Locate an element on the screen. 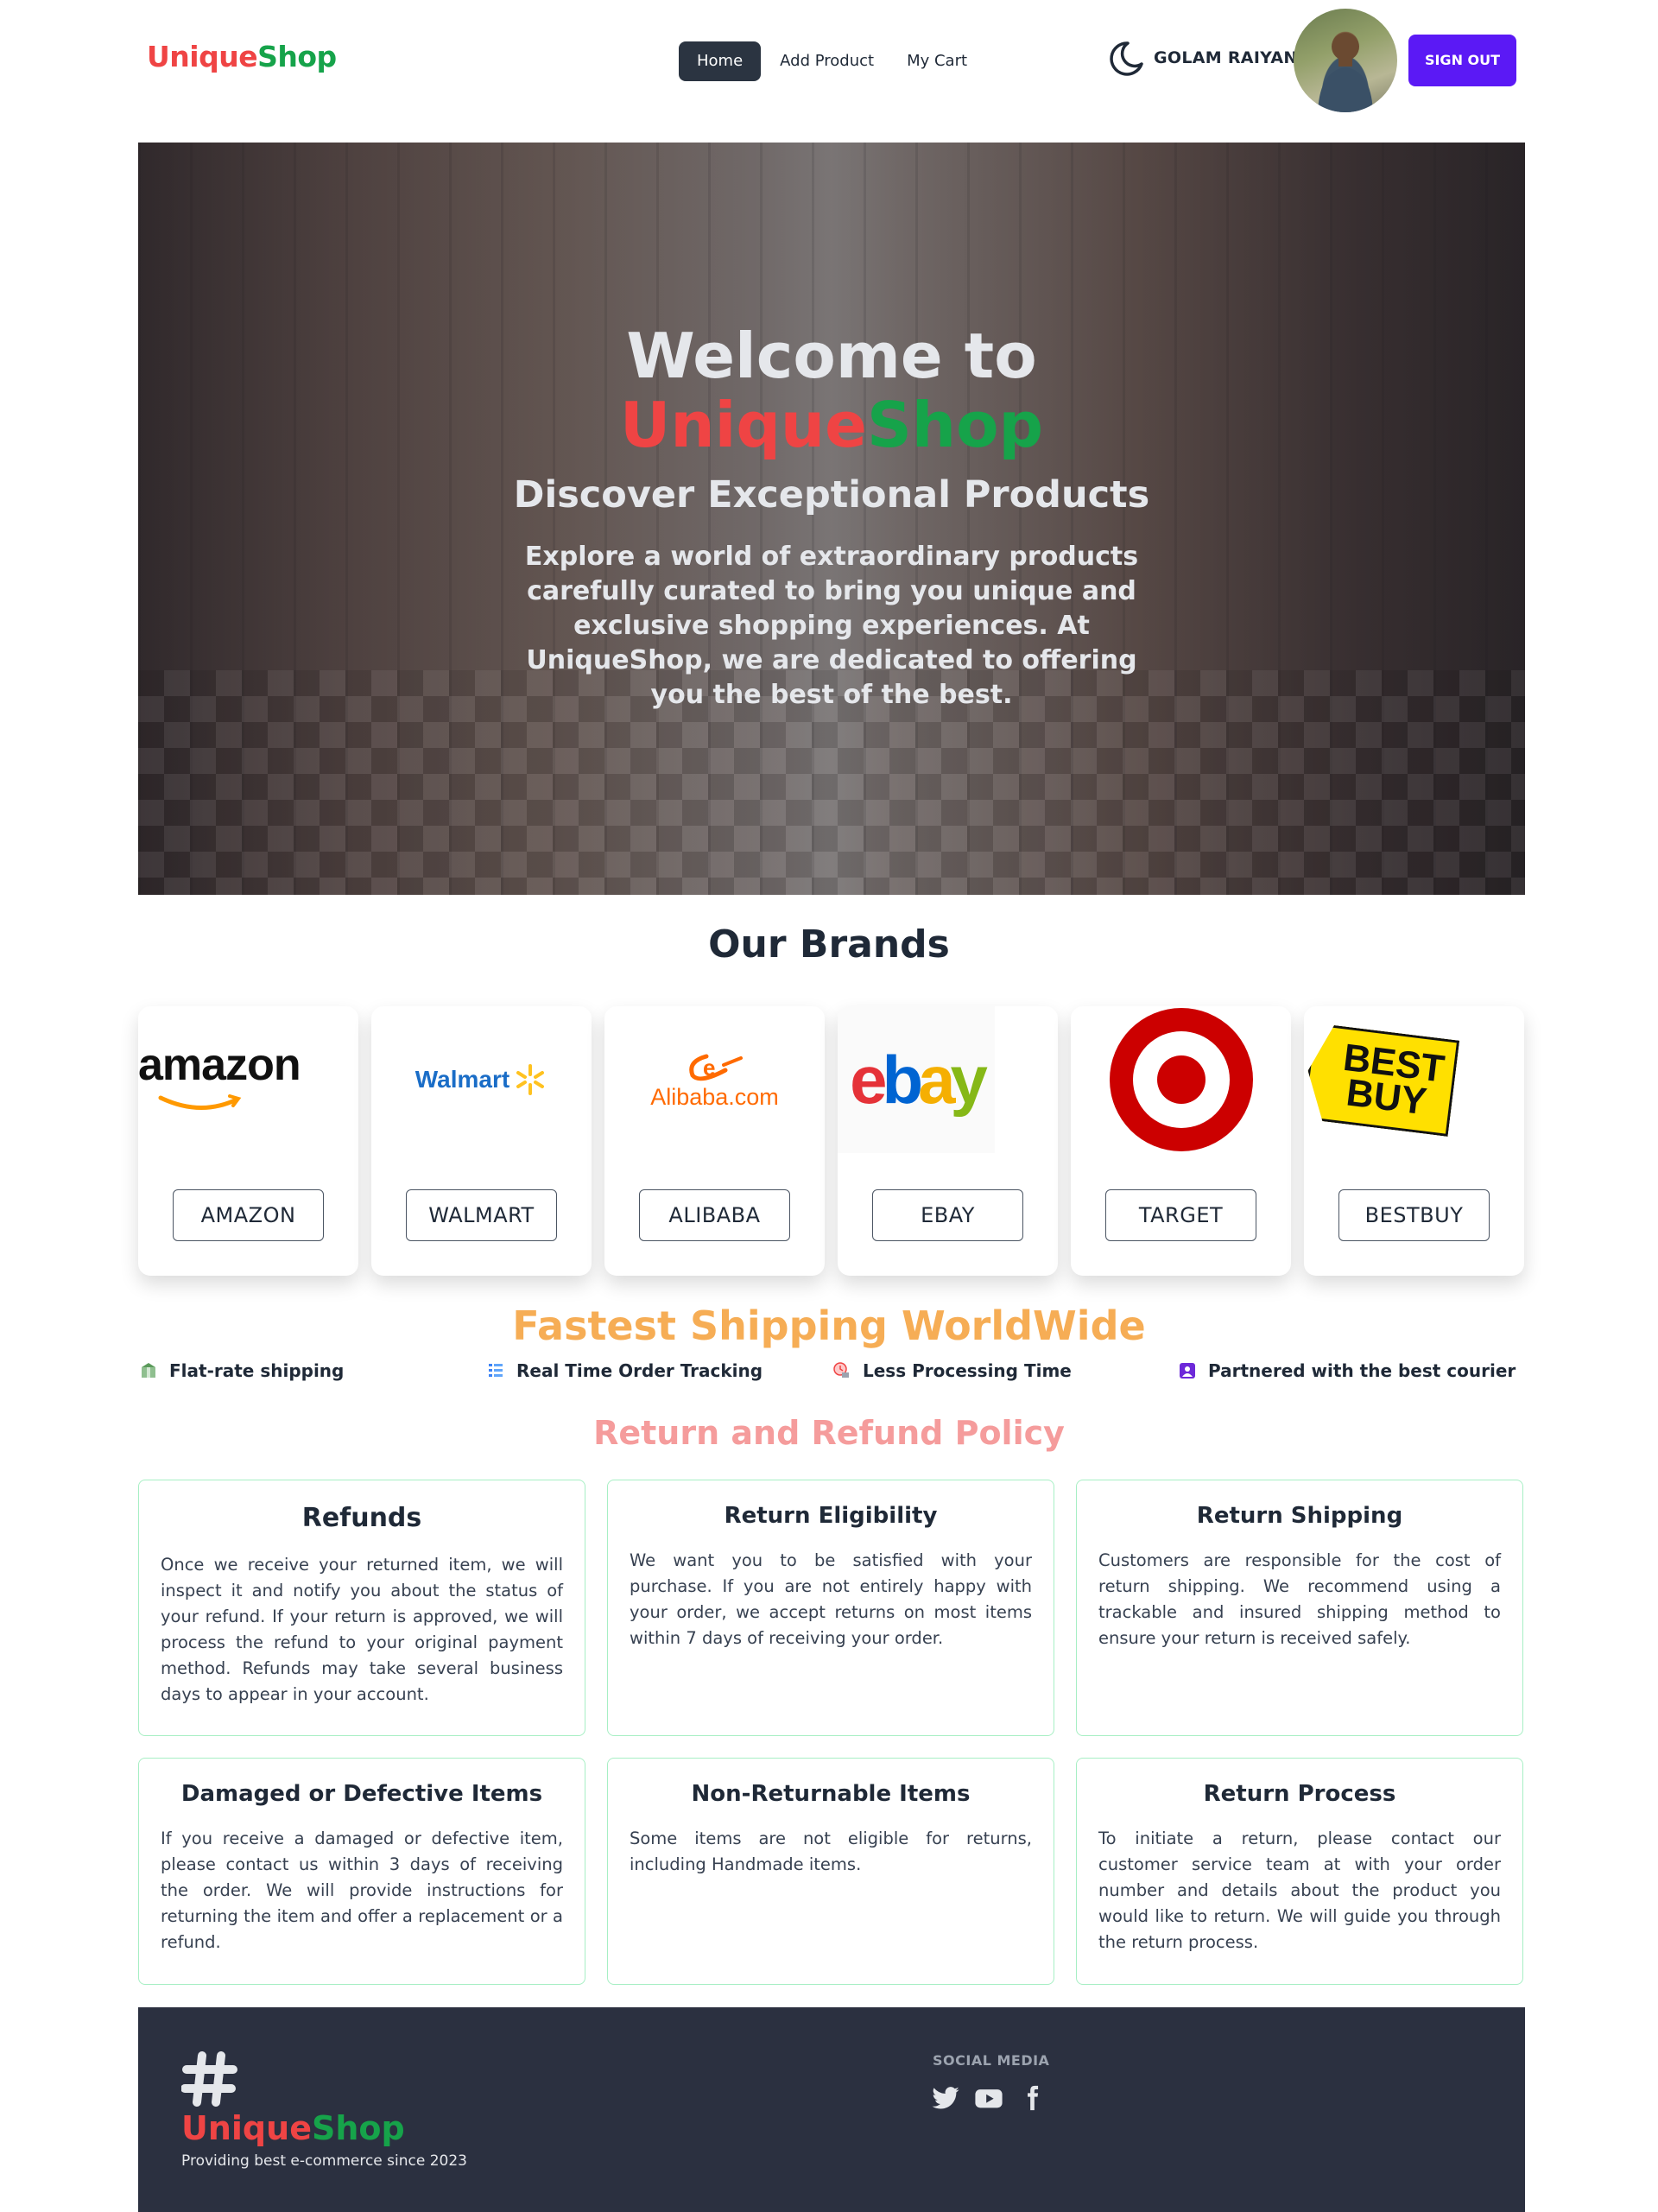 This screenshot has height=2212, width=1658. target-logo is located at coordinates (1181, 1079).